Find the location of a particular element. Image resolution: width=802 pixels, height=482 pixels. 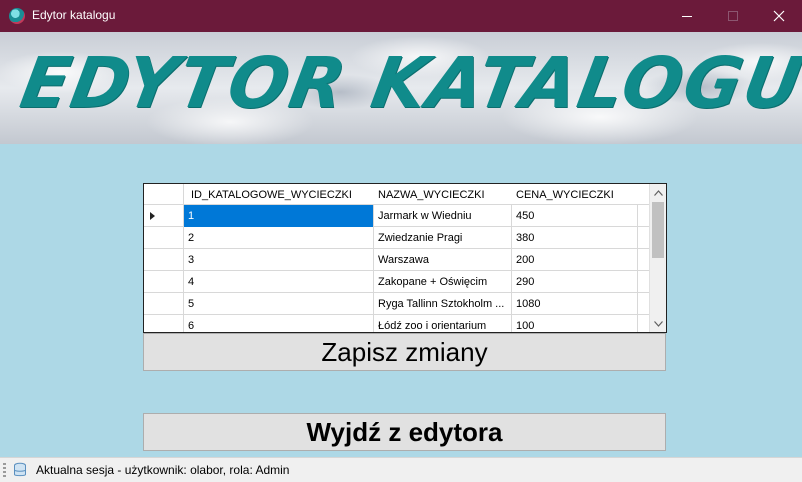

current-row-arrow-icon is located at coordinates (152, 216).